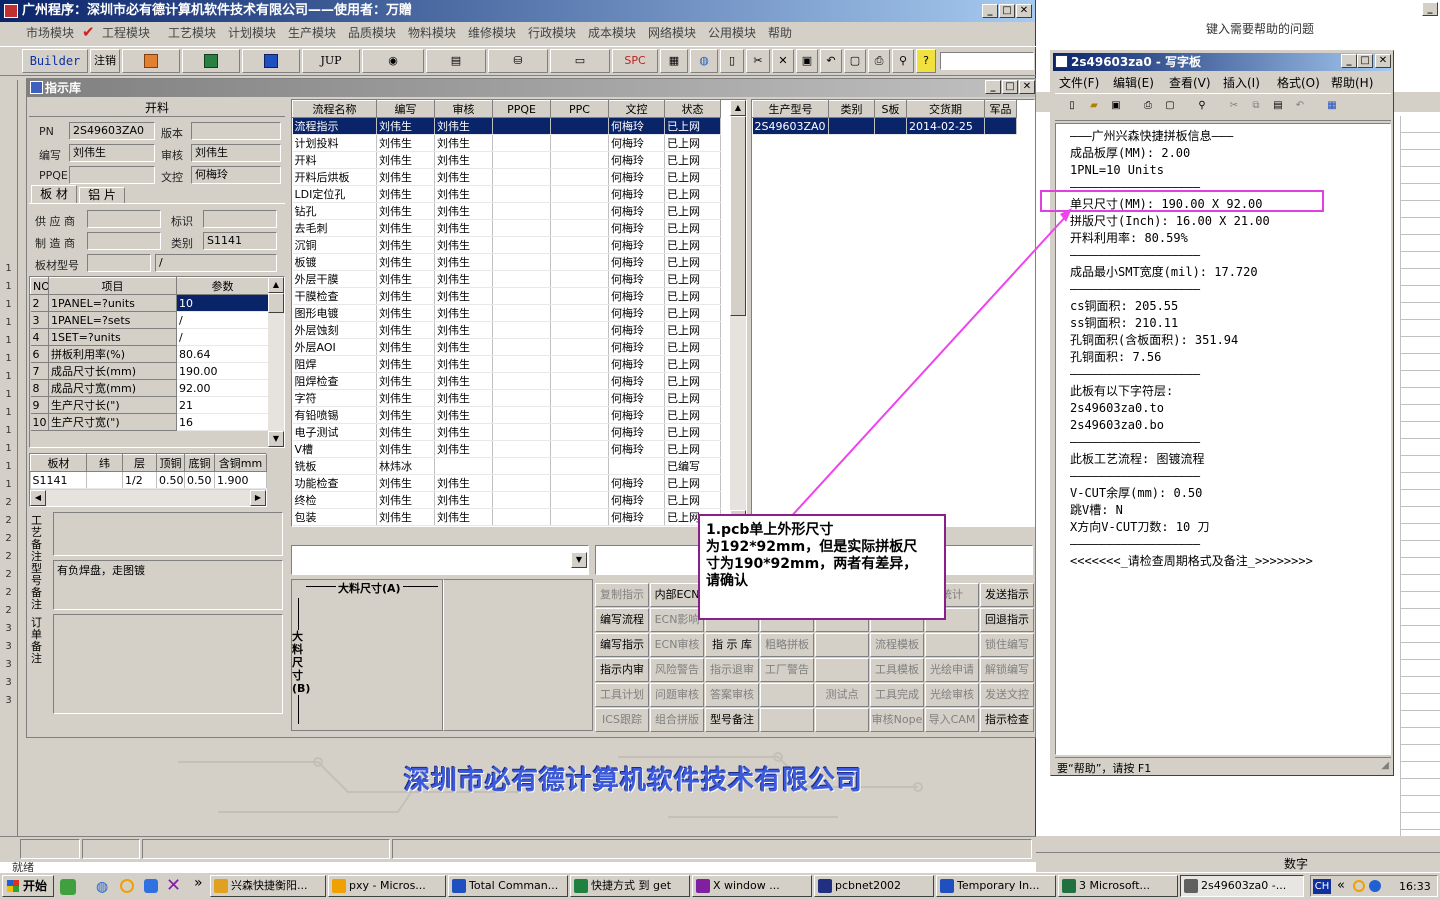 Image resolution: width=1440 pixels, height=900 pixels. What do you see at coordinates (738, 216) in the screenshot?
I see `flow-scroll-thumb` at bounding box center [738, 216].